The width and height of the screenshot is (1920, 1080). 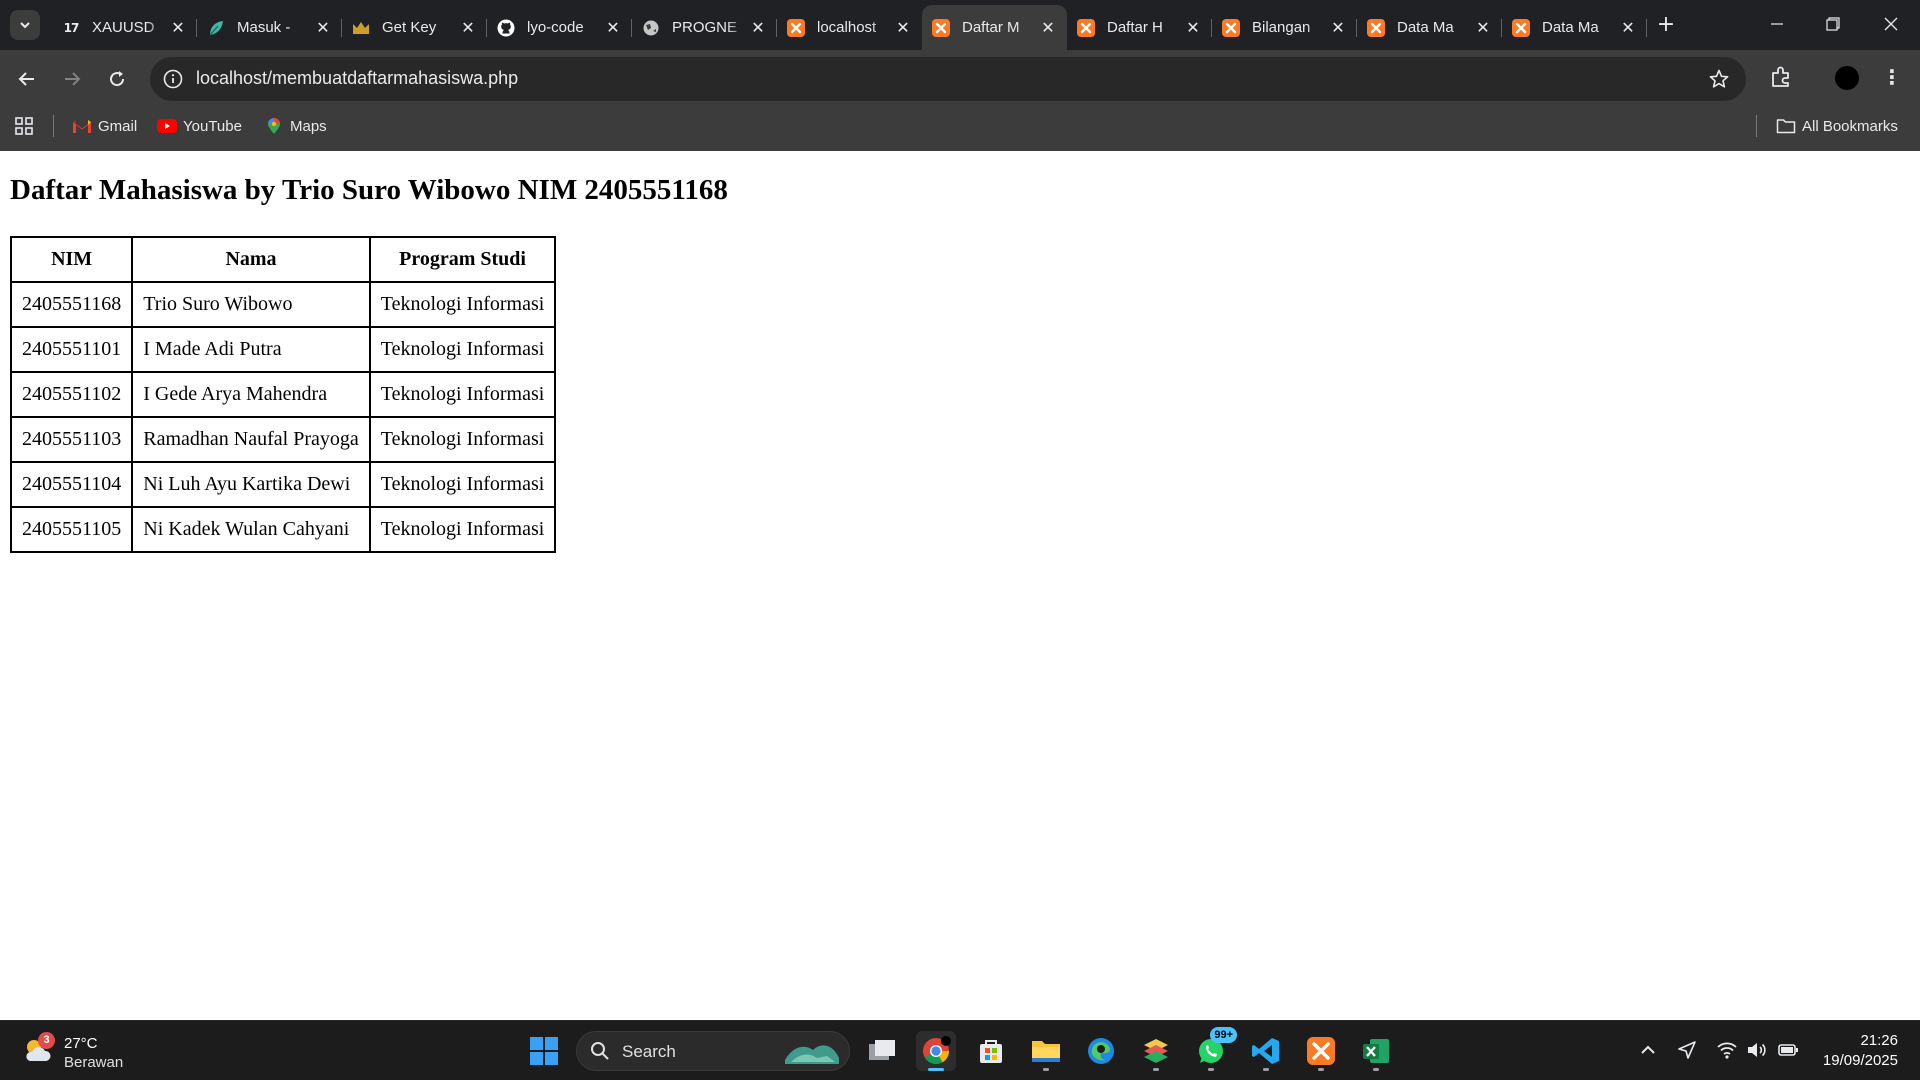 What do you see at coordinates (1666, 25) in the screenshot?
I see `new-tab-button: +` at bounding box center [1666, 25].